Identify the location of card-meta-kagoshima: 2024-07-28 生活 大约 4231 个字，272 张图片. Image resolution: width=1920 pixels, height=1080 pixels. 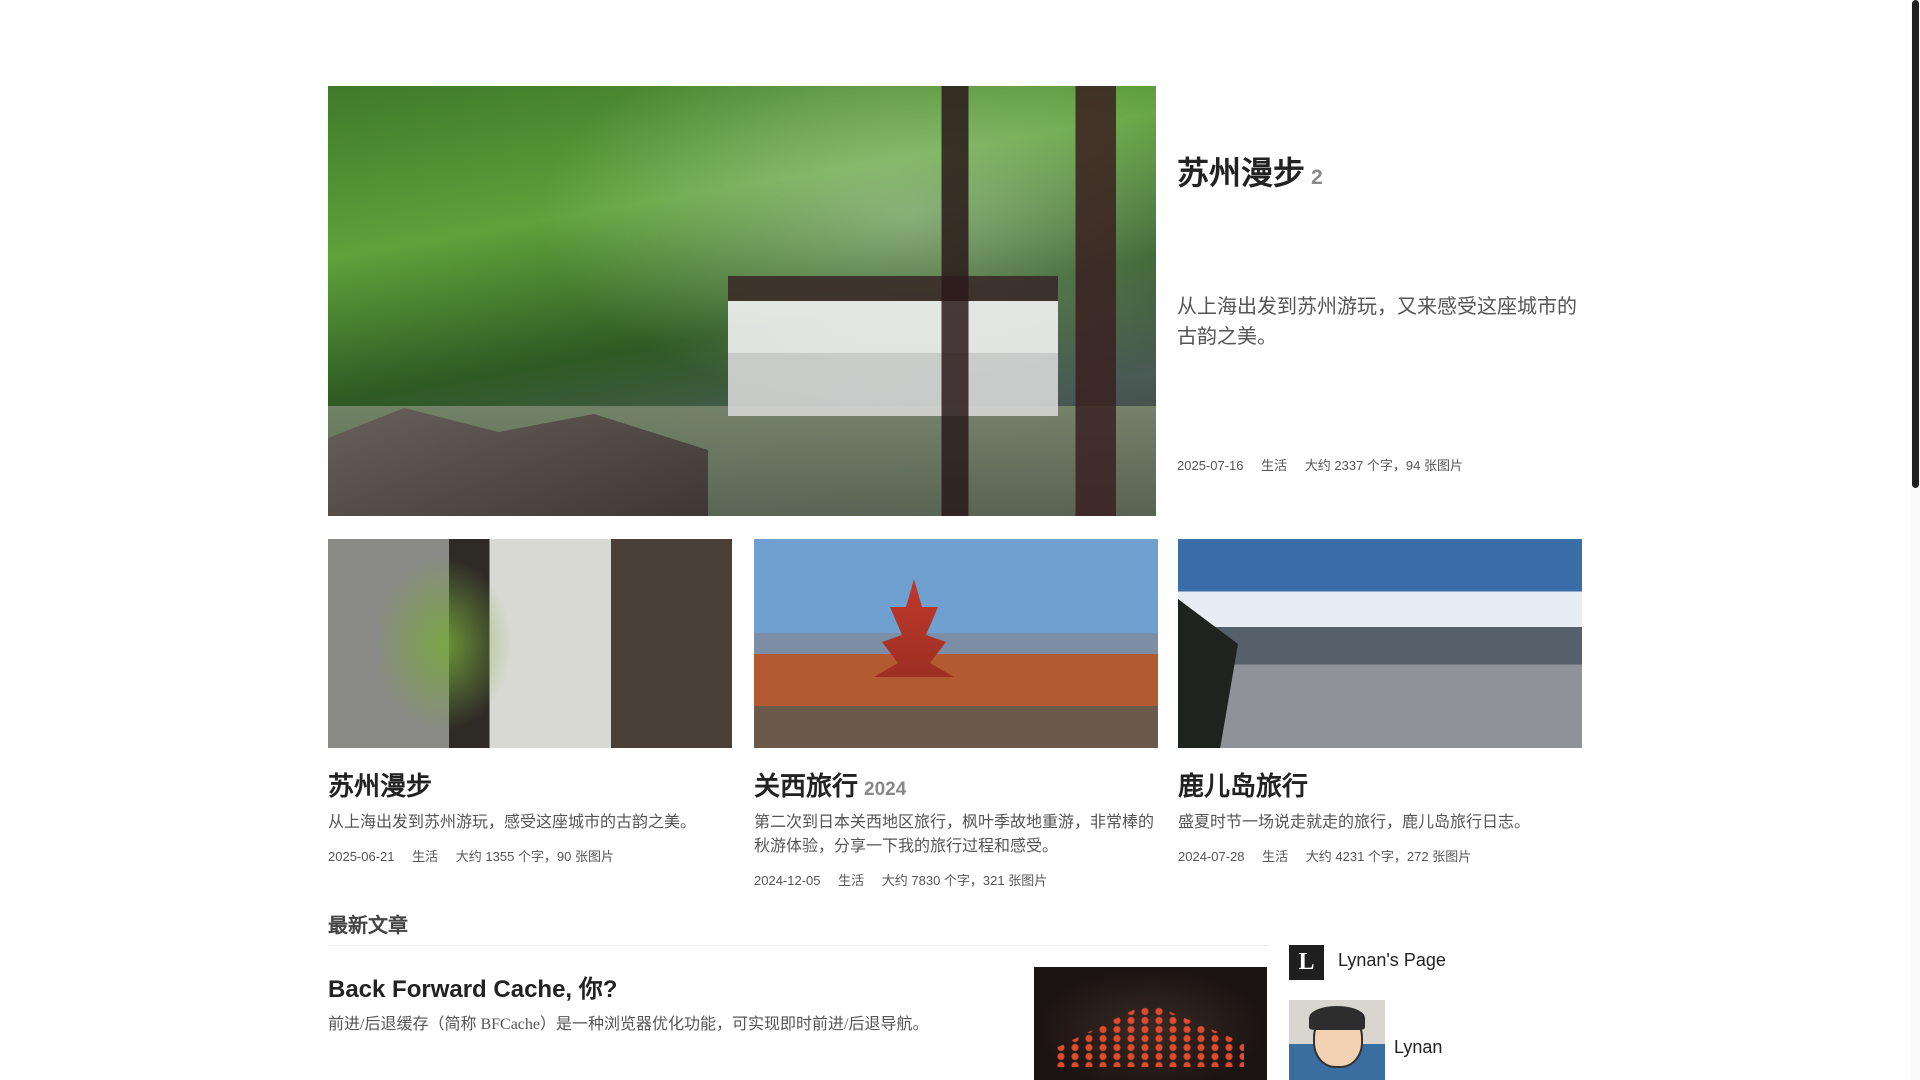
(1331, 855).